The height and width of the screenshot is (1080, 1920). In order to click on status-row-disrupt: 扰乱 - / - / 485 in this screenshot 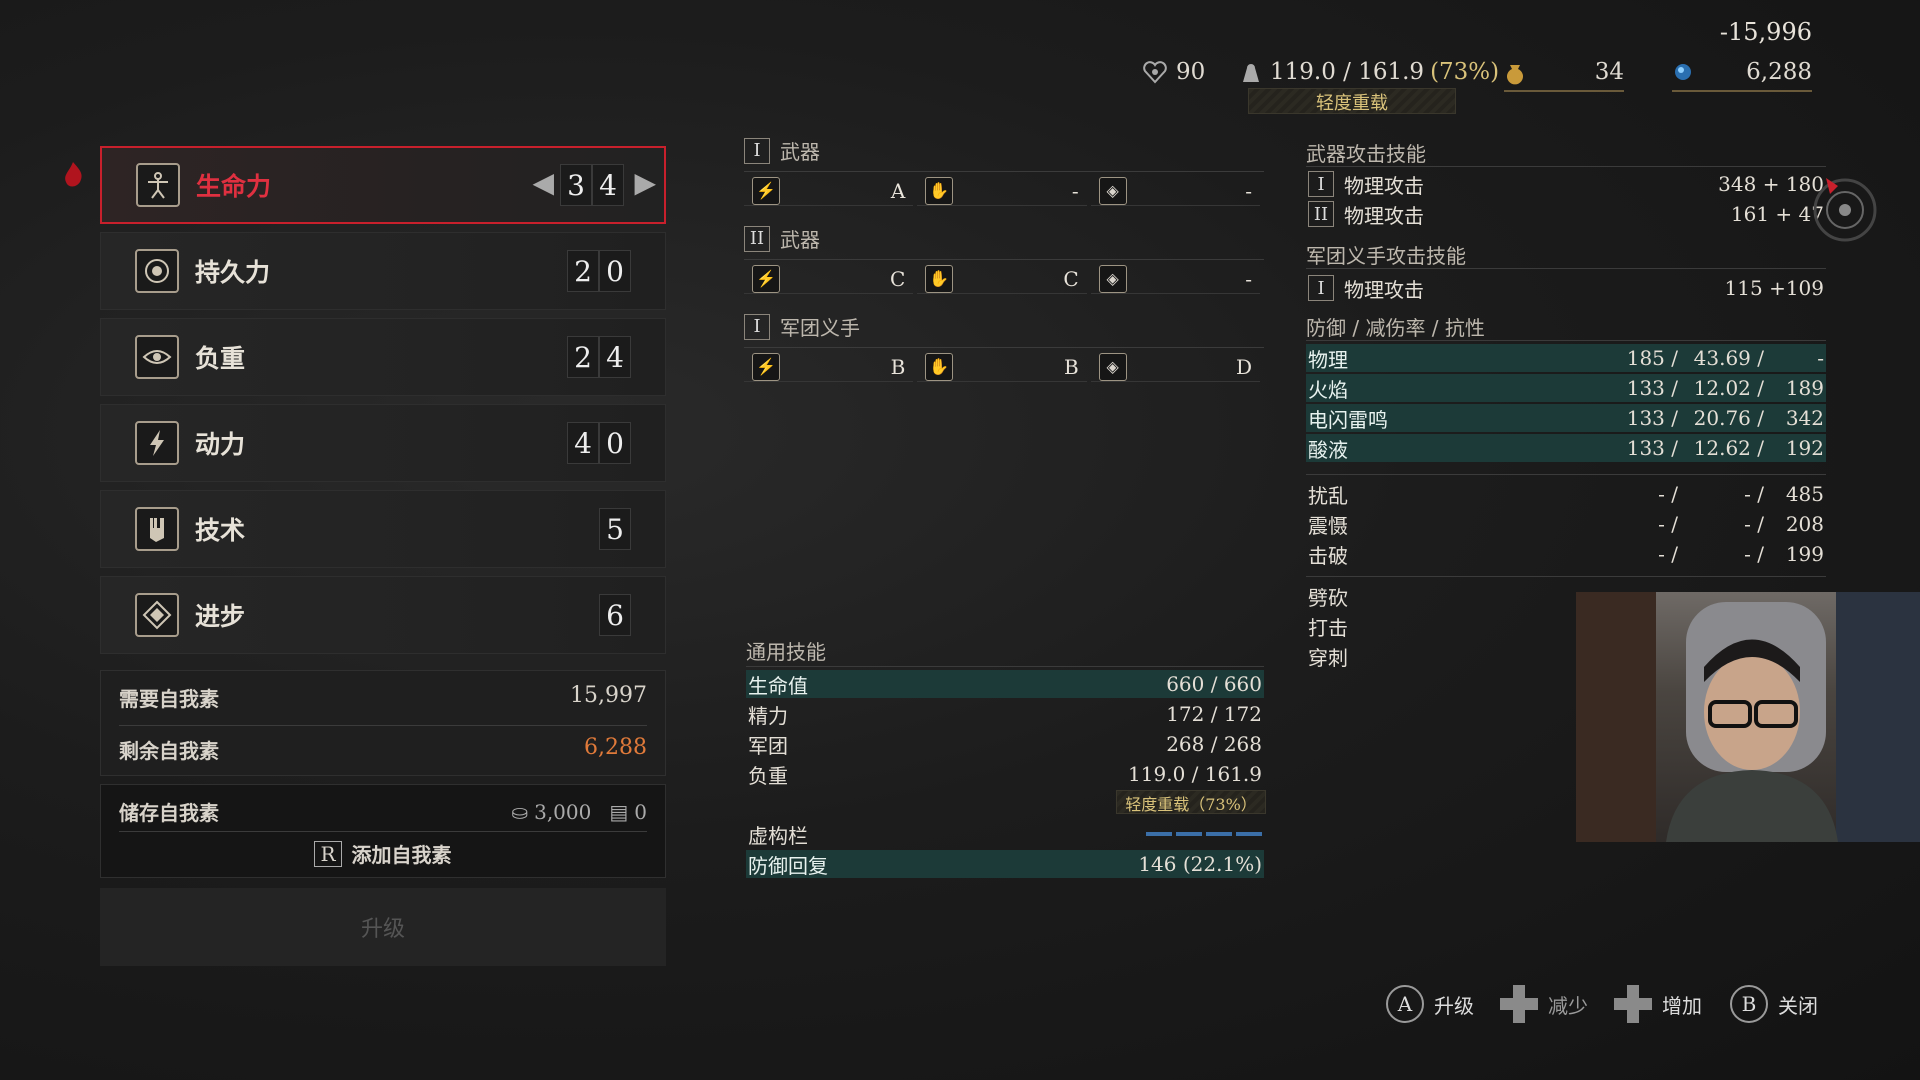, I will do `click(1566, 494)`.